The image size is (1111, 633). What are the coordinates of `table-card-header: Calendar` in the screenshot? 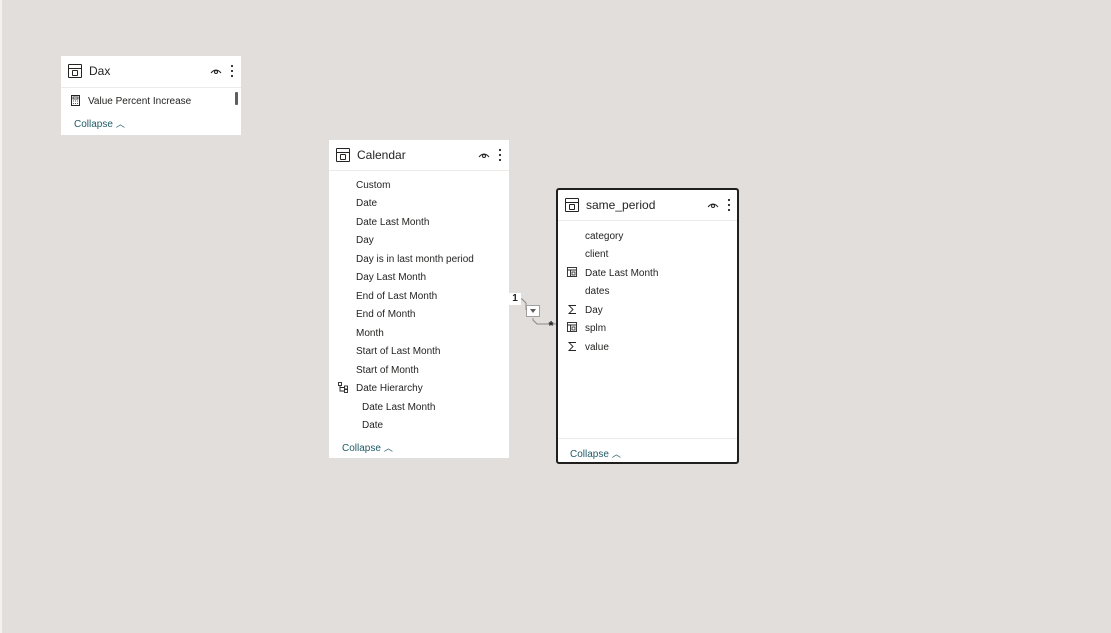 It's located at (419, 155).